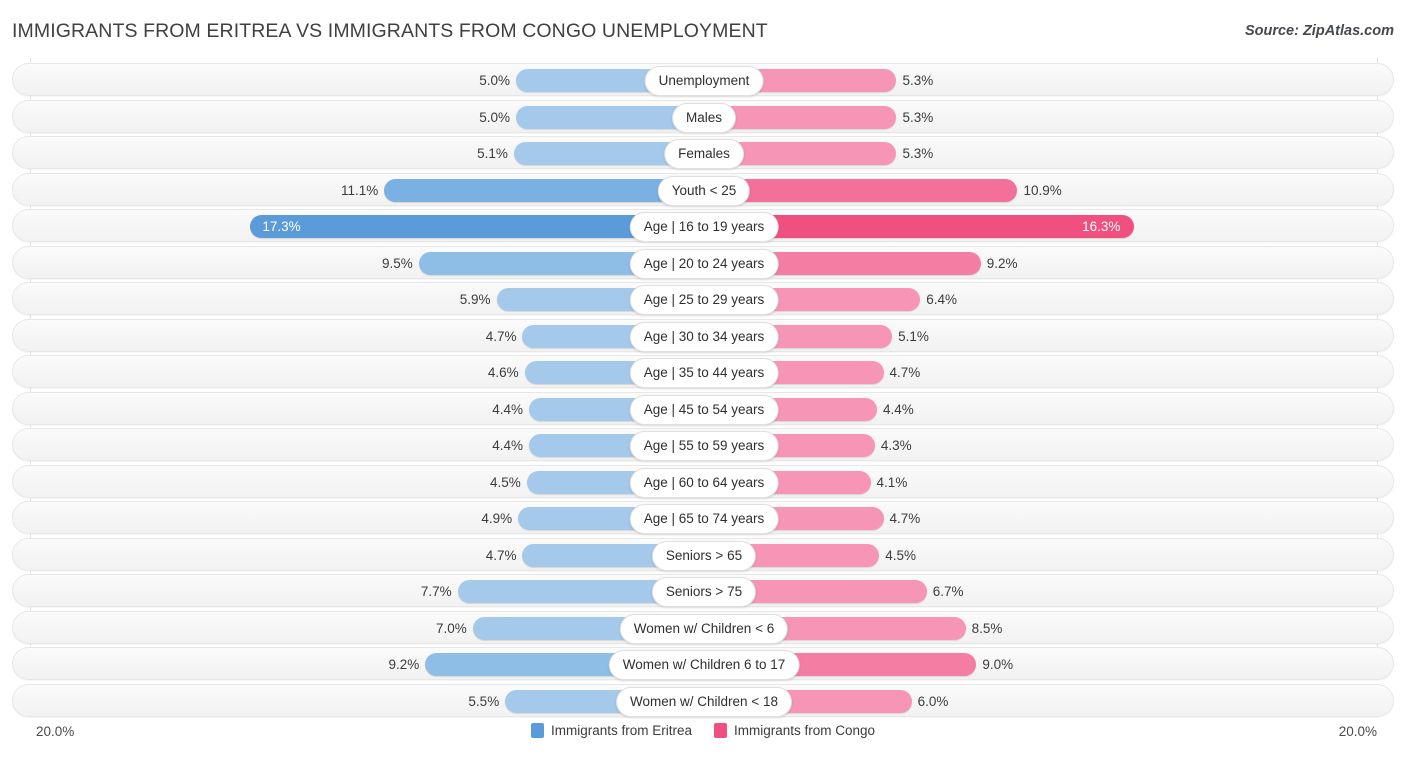 The image size is (1406, 757). I want to click on category-label: Females, so click(704, 154).